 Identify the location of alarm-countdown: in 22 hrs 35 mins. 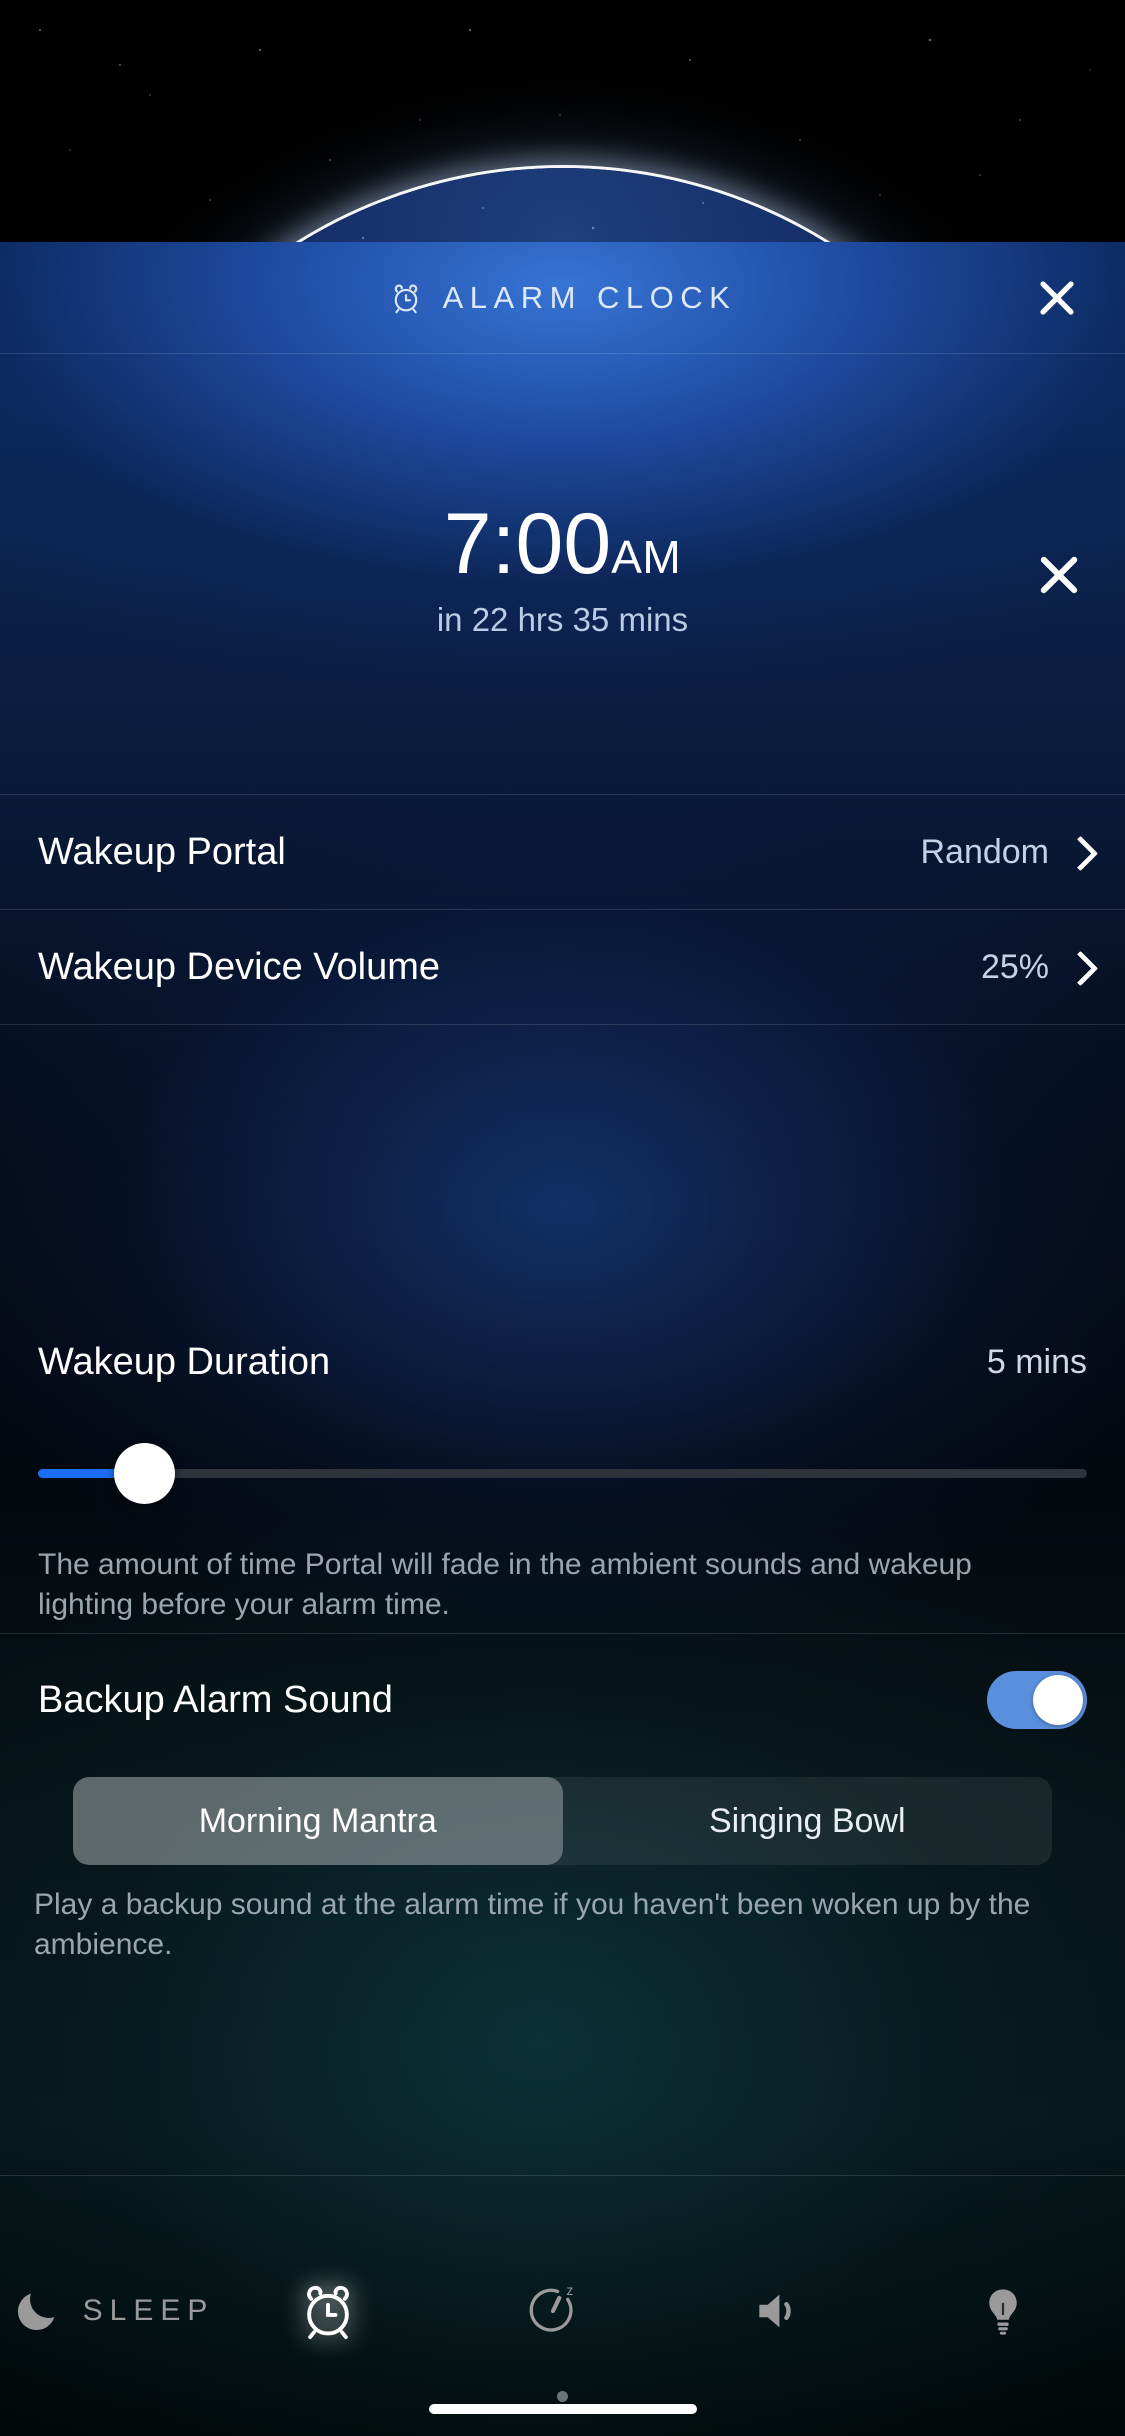
(562, 619).